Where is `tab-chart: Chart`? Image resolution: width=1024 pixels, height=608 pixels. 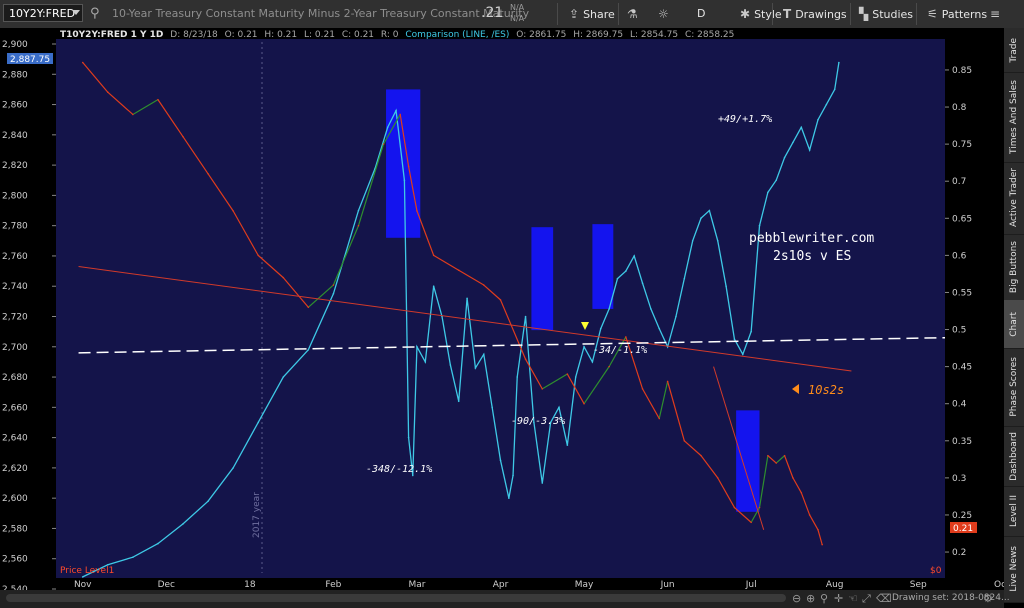 tab-chart: Chart is located at coordinates (1014, 324).